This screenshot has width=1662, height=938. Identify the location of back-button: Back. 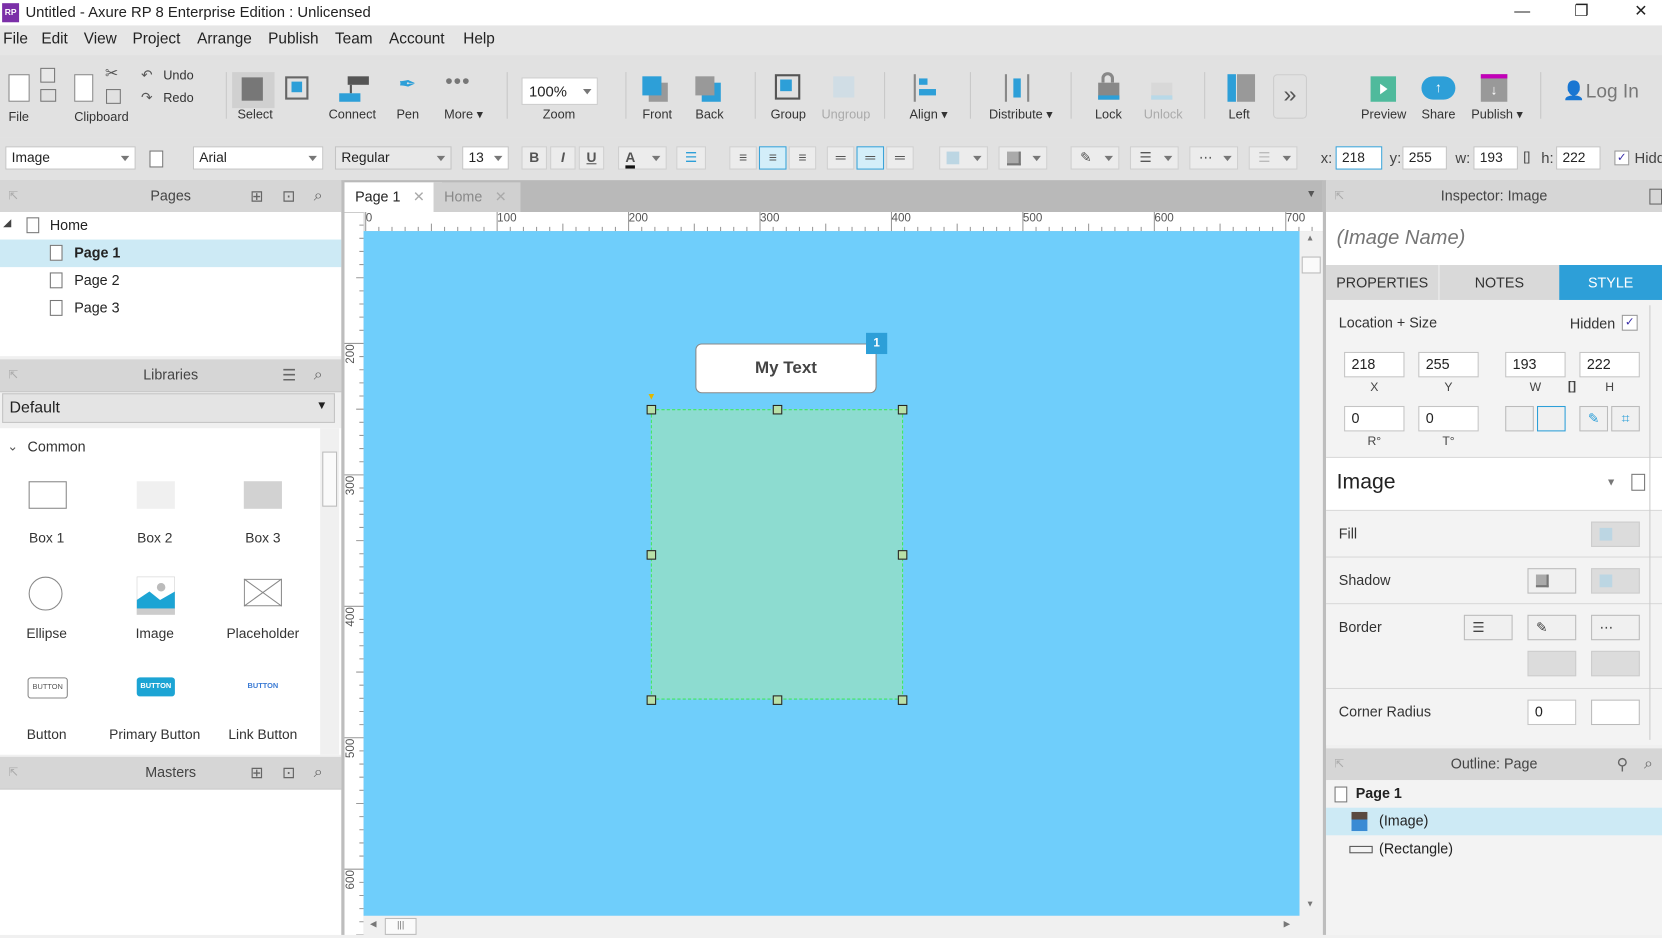
(709, 114).